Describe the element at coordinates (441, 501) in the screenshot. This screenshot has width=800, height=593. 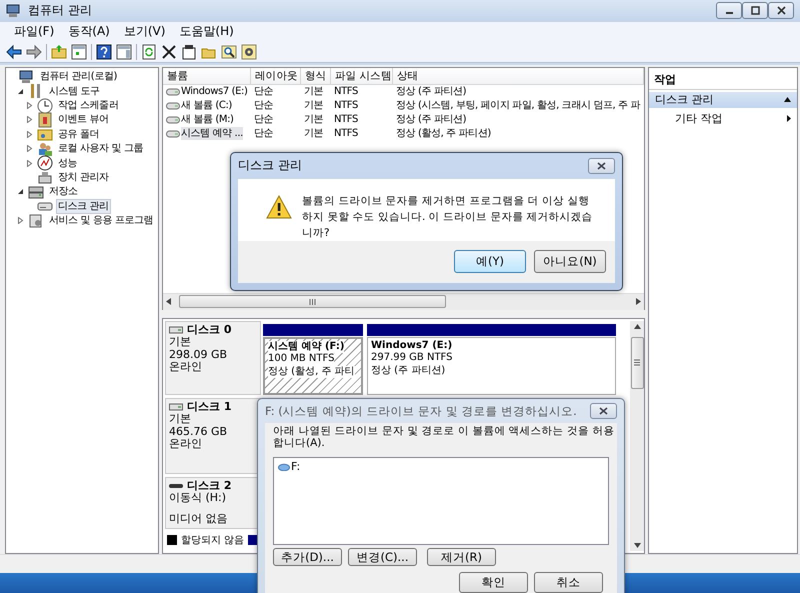
I see `path-list: F:` at that location.